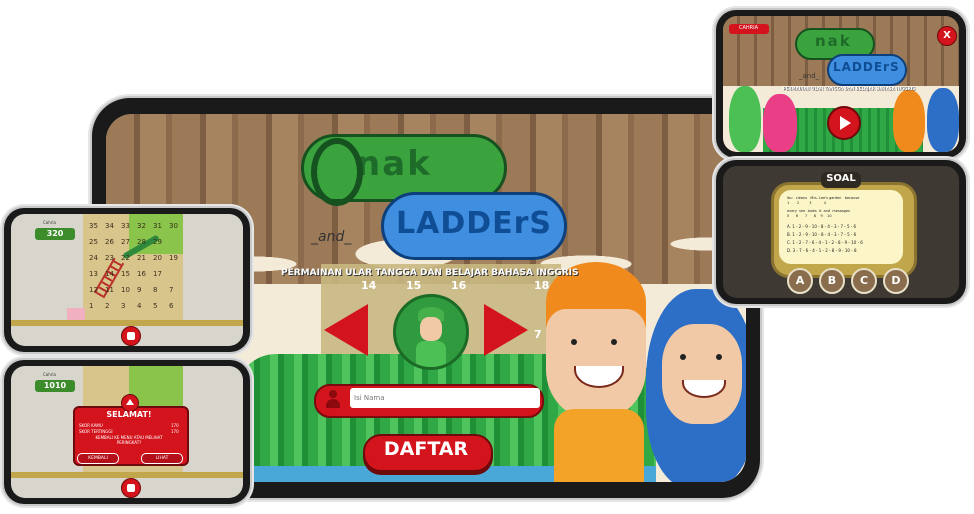 Image resolution: width=974 pixels, height=514 pixels. I want to click on user-icon-body, so click(333, 403).